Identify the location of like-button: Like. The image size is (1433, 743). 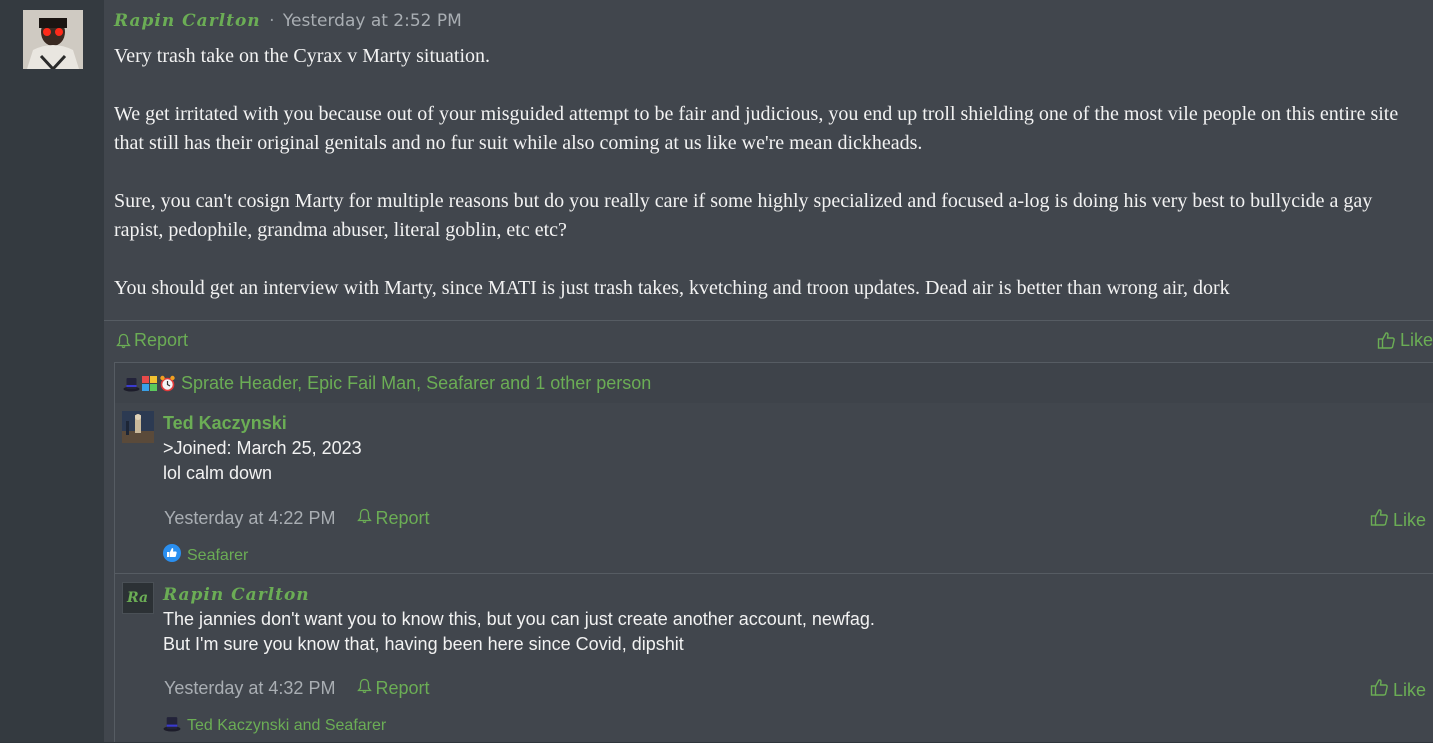
(1405, 340).